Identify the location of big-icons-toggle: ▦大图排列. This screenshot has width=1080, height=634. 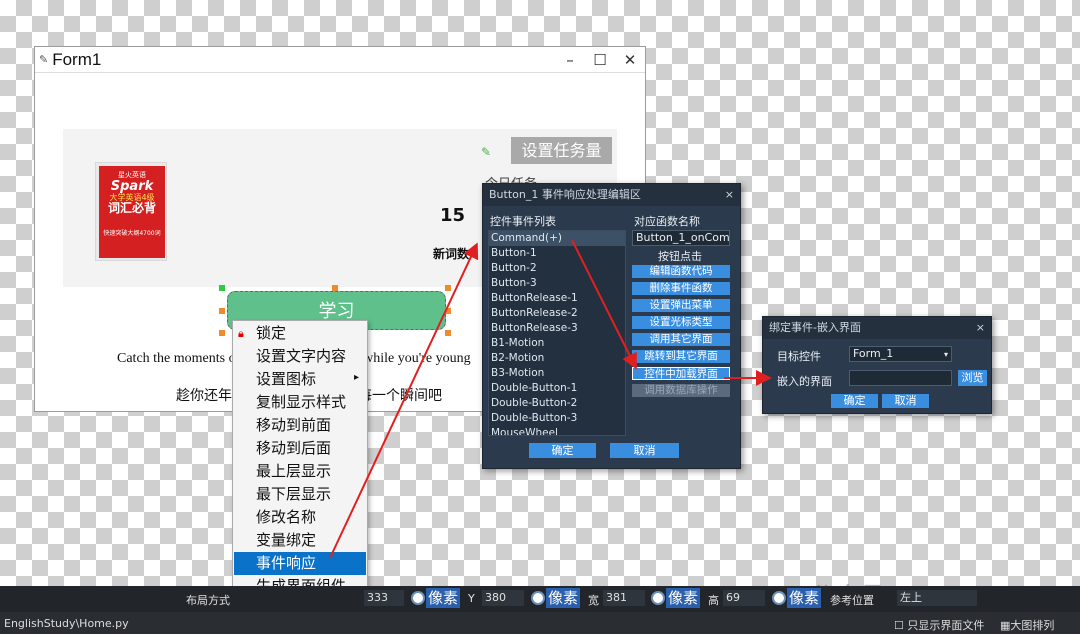
(1027, 625).